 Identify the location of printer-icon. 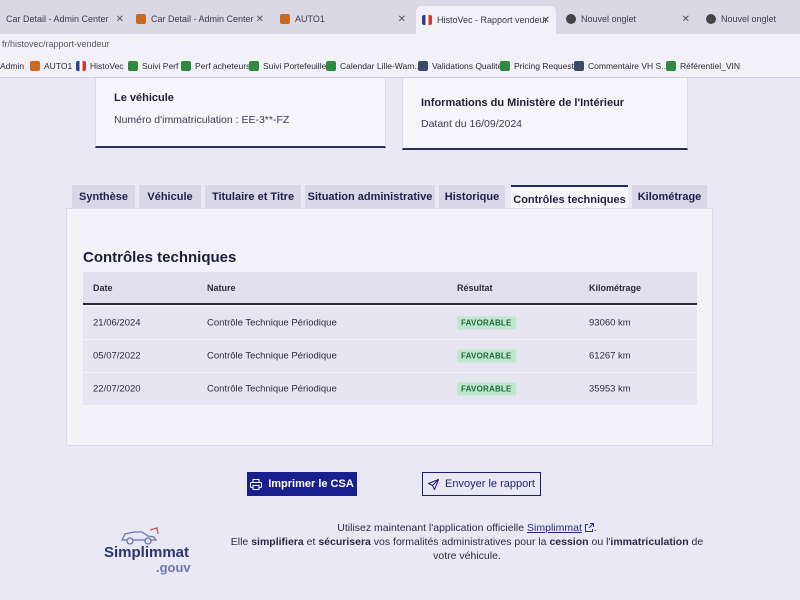
(256, 484).